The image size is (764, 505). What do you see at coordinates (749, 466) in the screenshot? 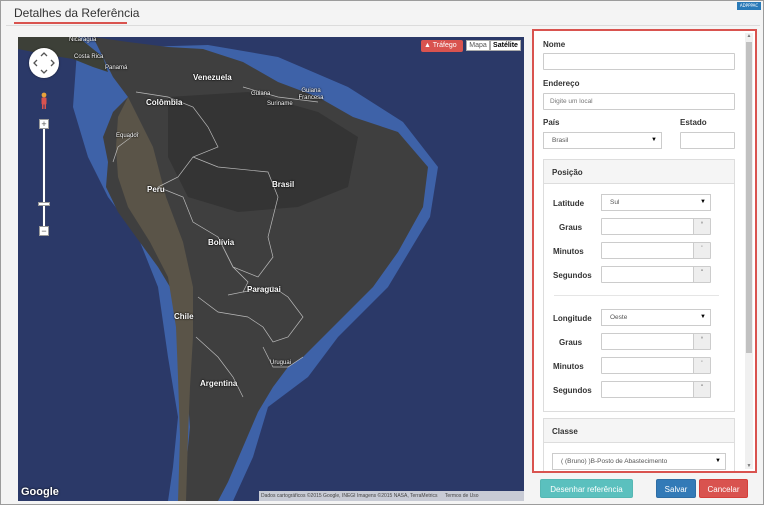
I see `scroll-down-icon: ▼` at bounding box center [749, 466].